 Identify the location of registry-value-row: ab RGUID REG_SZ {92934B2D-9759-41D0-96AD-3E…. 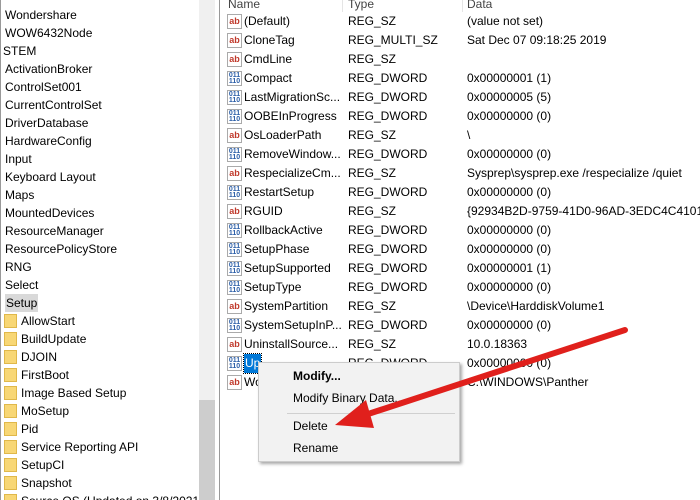
(460, 211).